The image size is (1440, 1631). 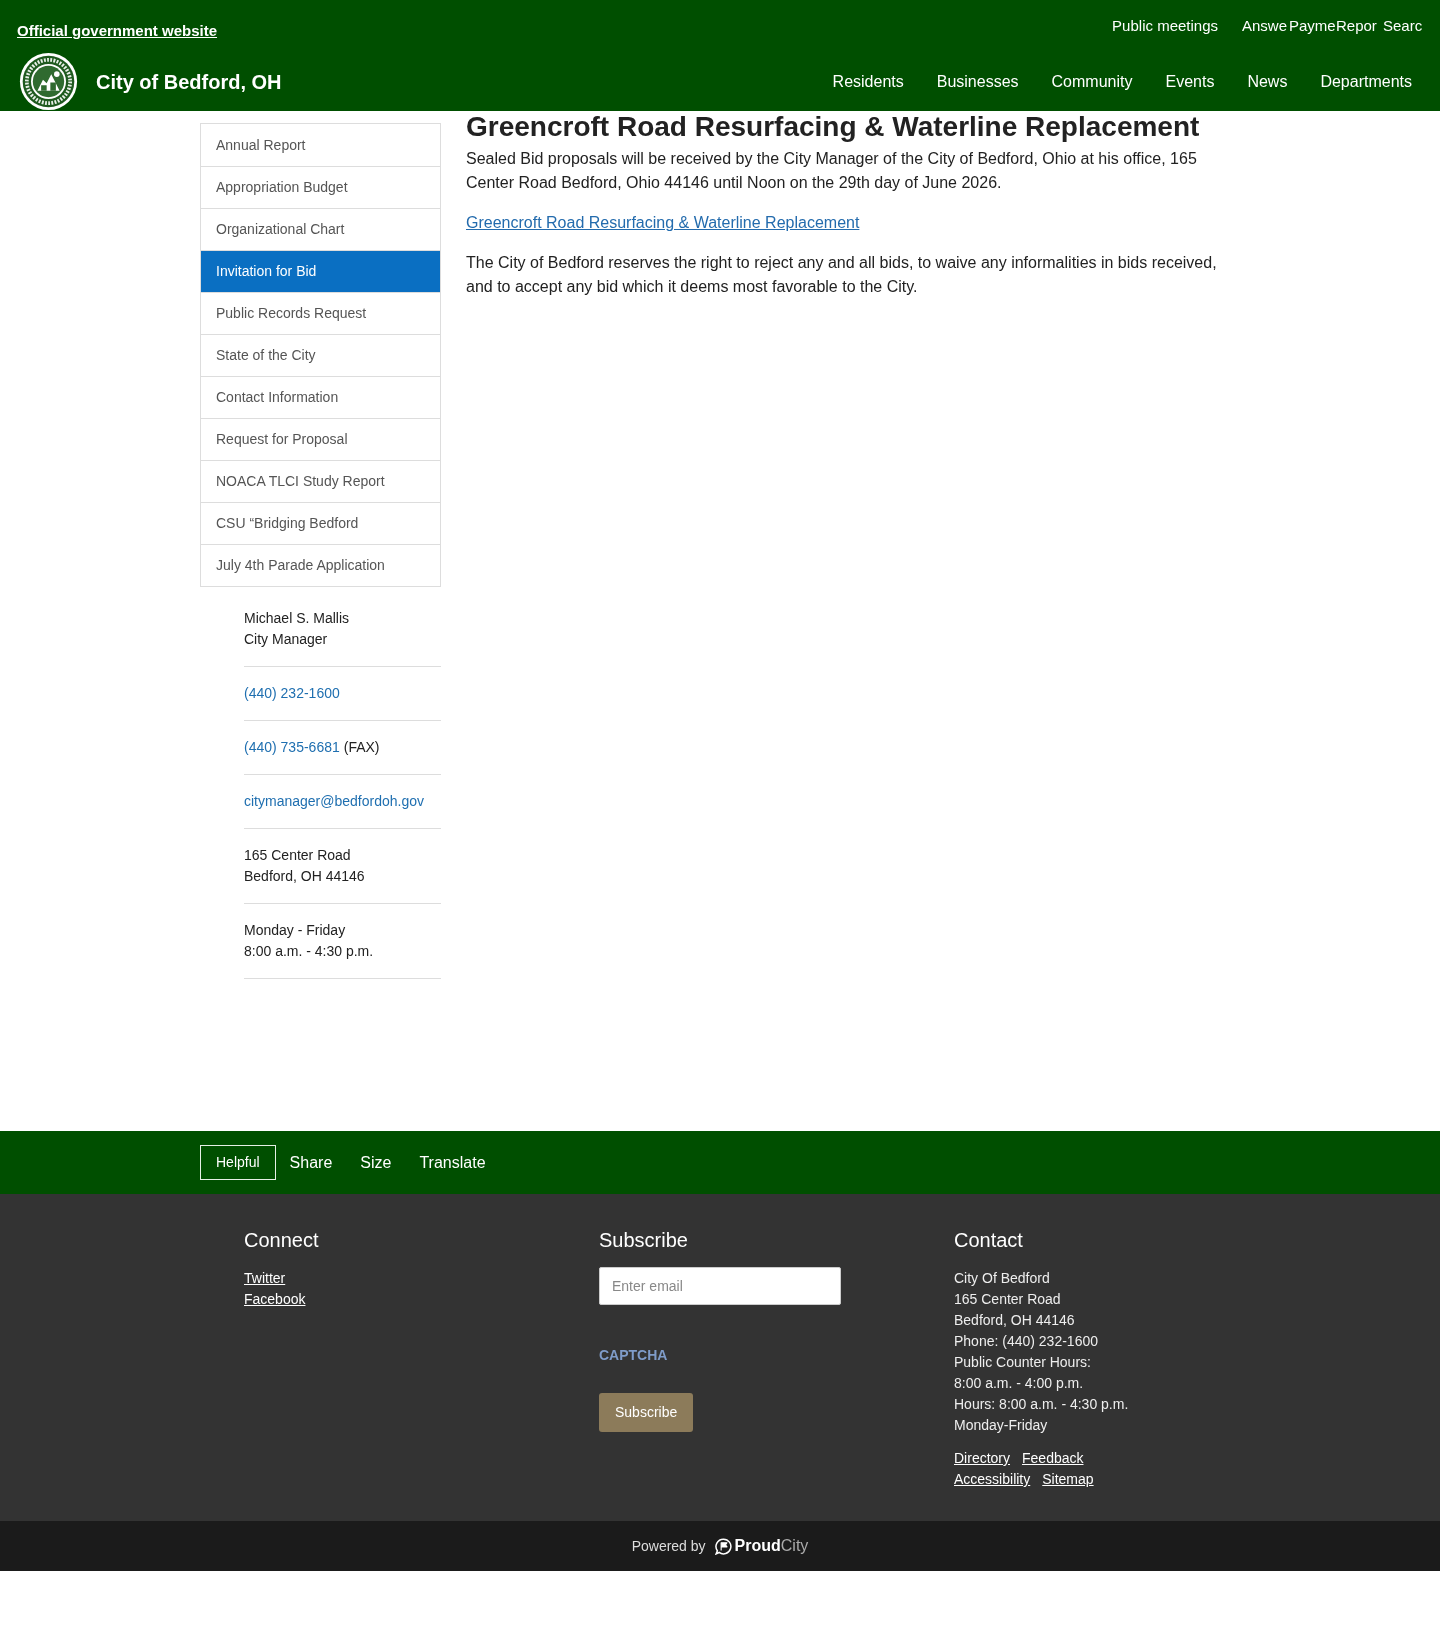 I want to click on utility-link: Answe, so click(x=1265, y=26).